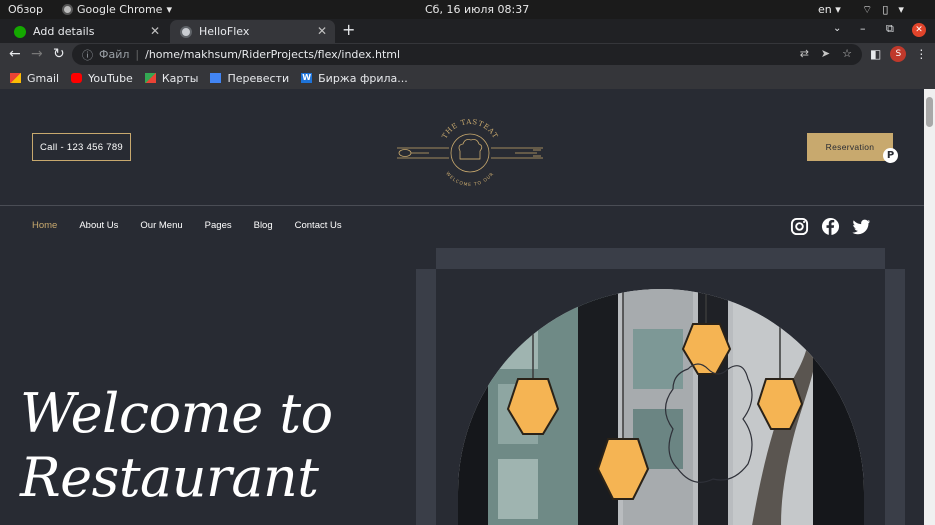  What do you see at coordinates (98, 225) in the screenshot?
I see `nav-about: About Us` at bounding box center [98, 225].